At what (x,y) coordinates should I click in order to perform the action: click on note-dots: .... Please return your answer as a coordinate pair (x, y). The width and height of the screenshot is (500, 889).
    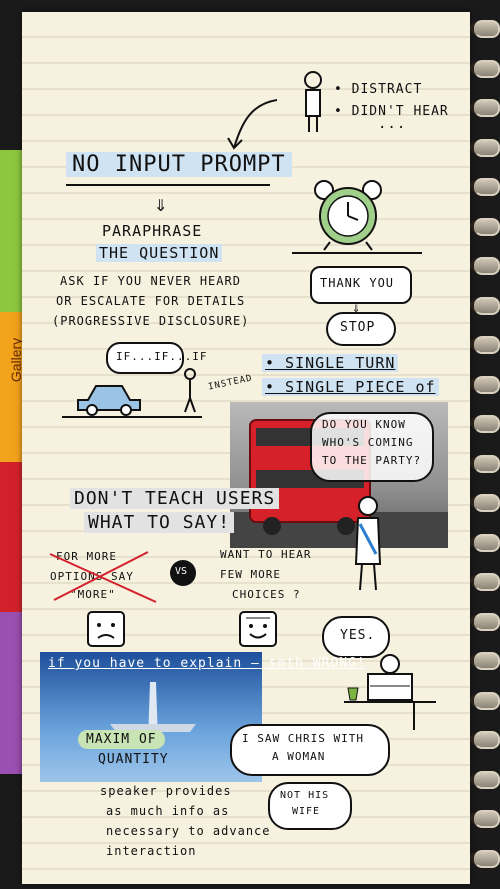
    Looking at the image, I should click on (392, 124).